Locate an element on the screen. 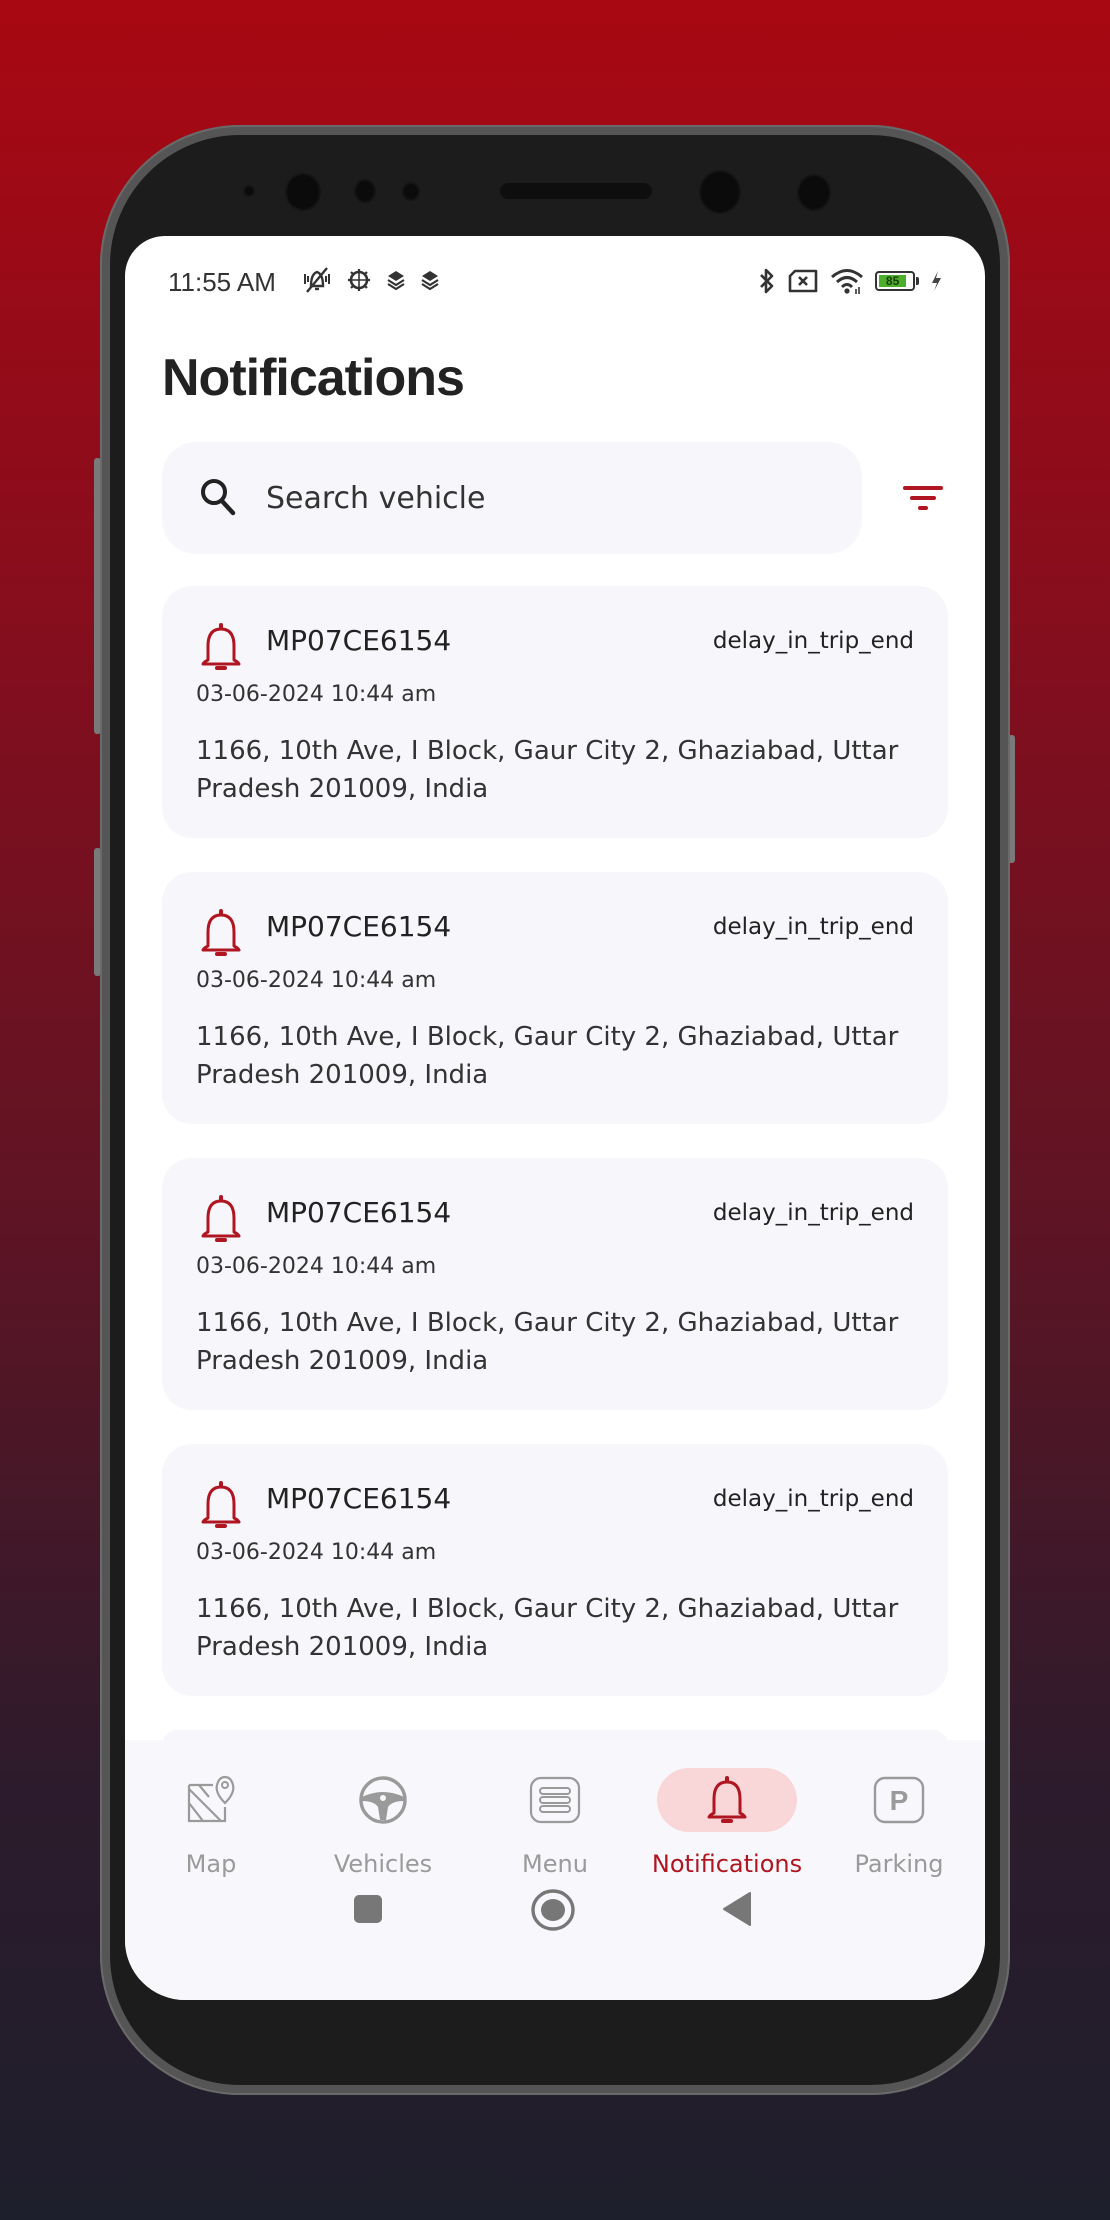 This screenshot has height=2220, width=1110. nav-item-menu: Menu is located at coordinates (555, 1815).